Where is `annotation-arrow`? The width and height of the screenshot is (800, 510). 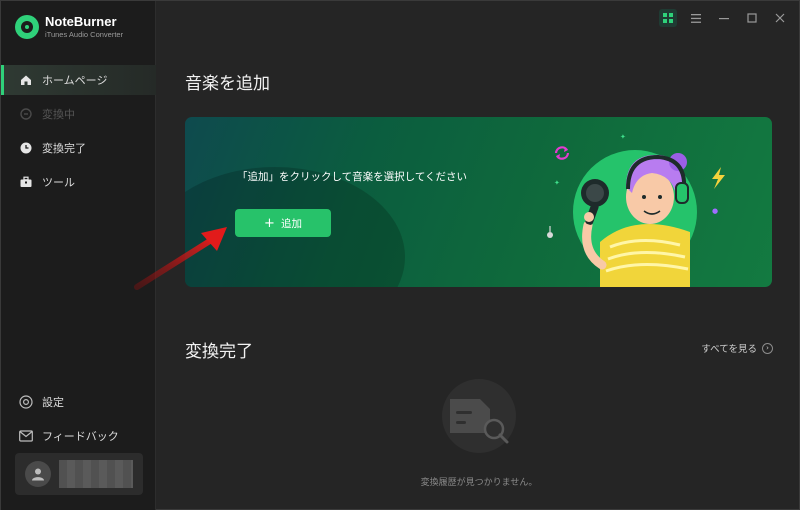 annotation-arrow is located at coordinates (180, 258).